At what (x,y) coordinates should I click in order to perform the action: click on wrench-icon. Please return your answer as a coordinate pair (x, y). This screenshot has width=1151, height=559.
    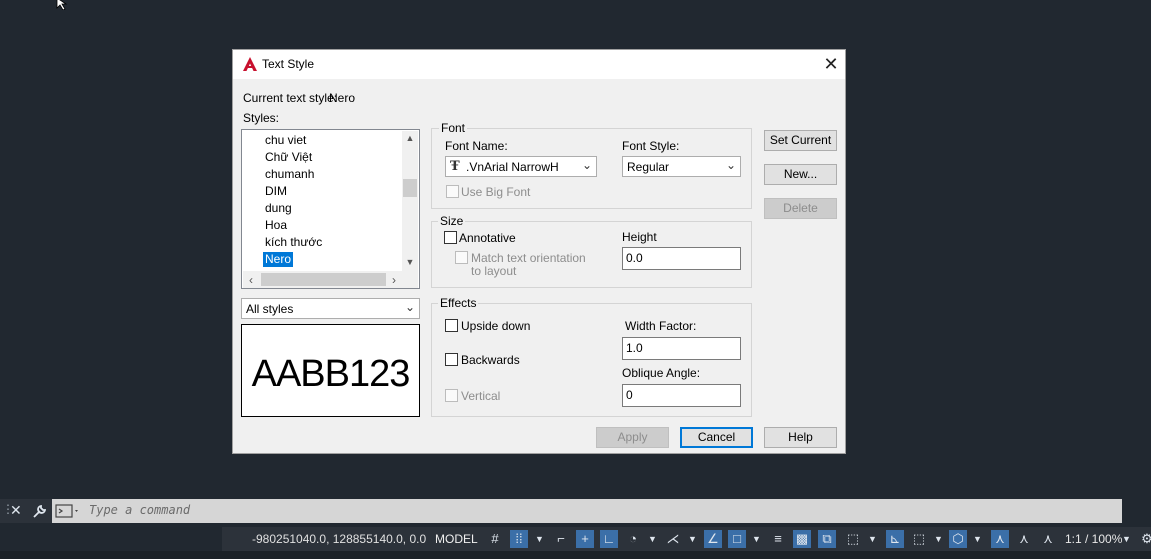
    Looking at the image, I should click on (39, 511).